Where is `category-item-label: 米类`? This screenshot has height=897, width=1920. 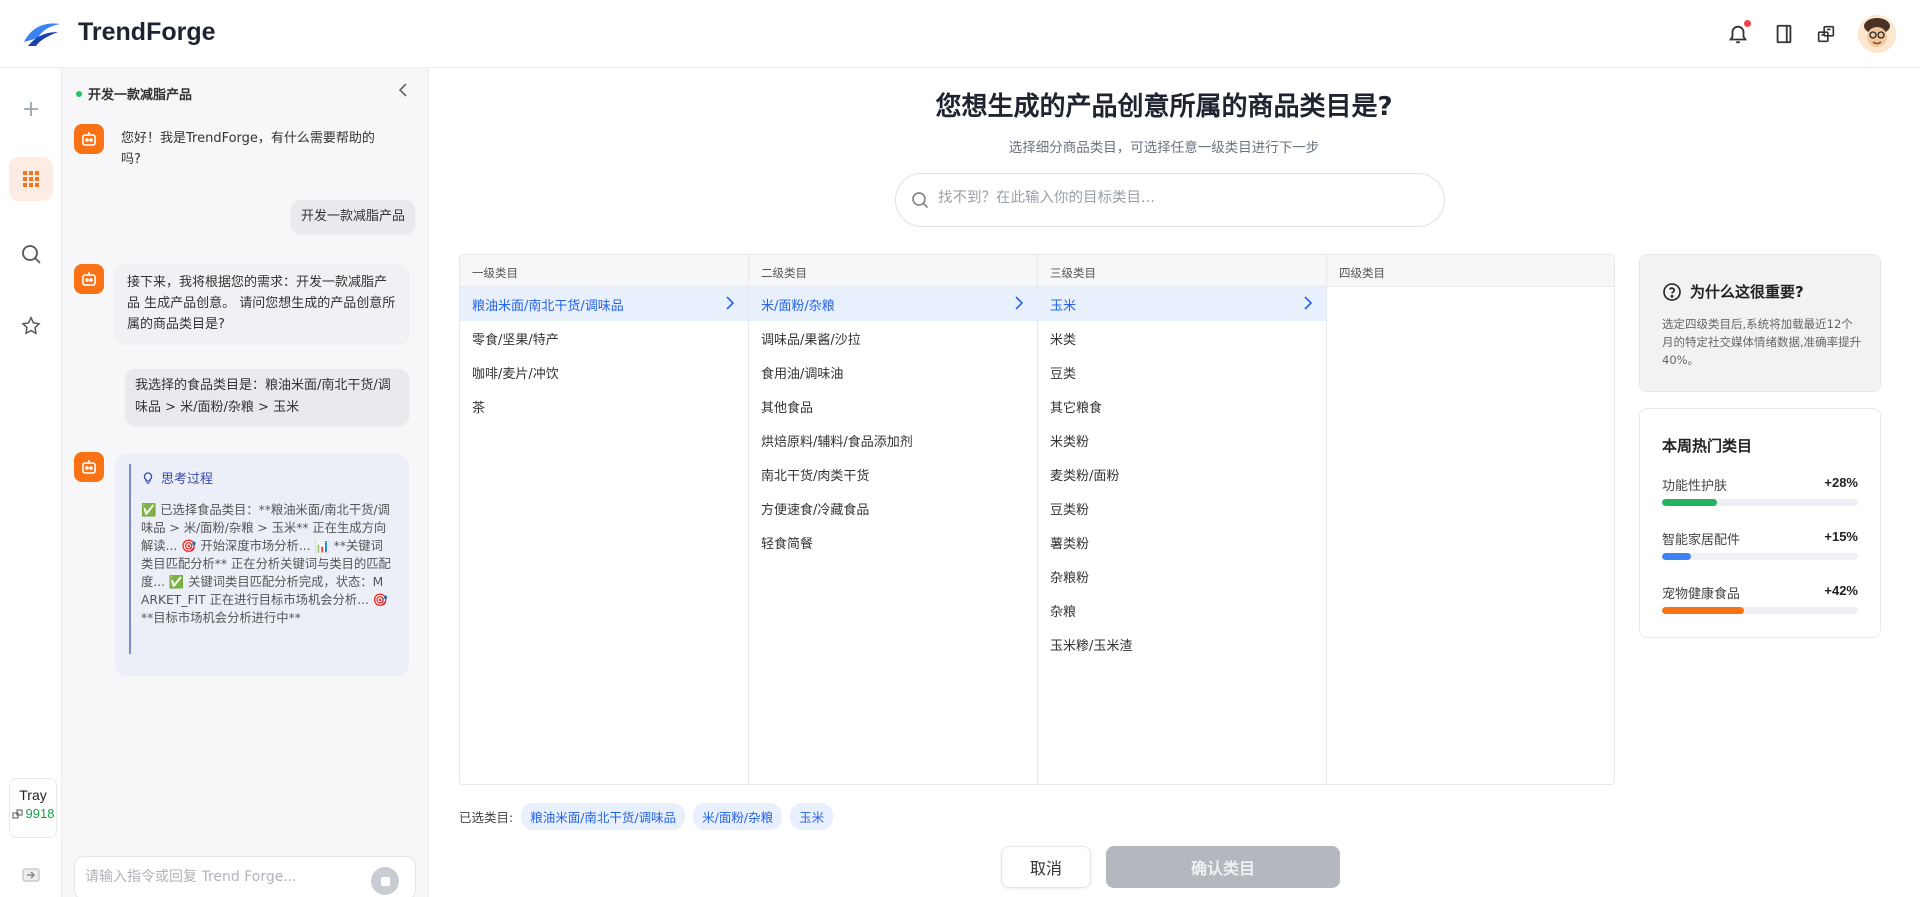
category-item-label: 米类 is located at coordinates (1063, 340).